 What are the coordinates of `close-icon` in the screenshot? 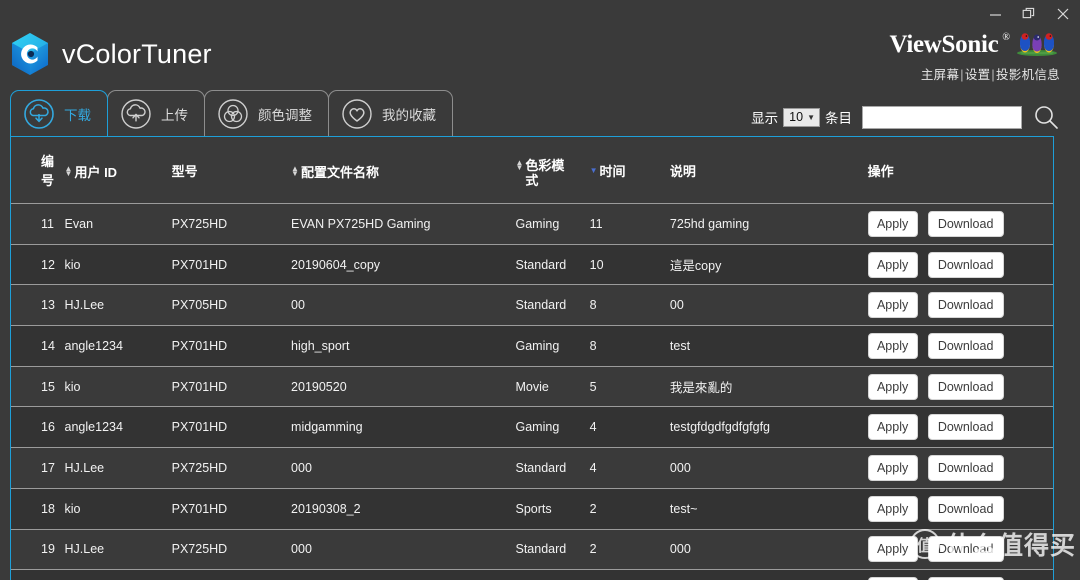 It's located at (1063, 14).